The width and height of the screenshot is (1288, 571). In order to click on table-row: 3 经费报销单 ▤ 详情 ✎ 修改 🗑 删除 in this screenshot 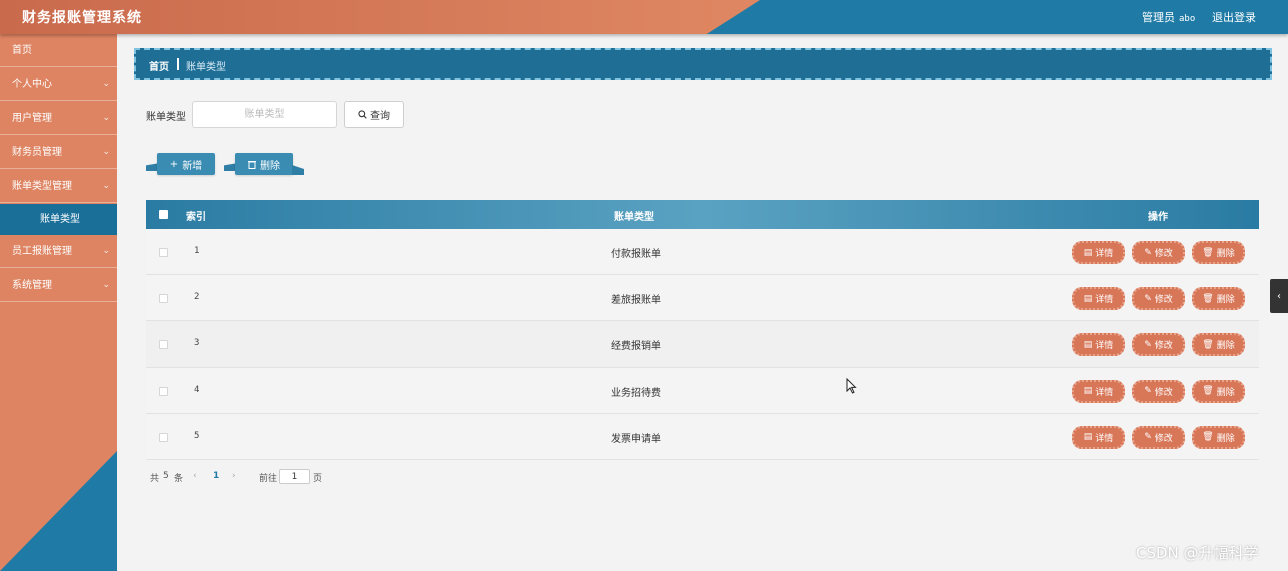, I will do `click(702, 344)`.